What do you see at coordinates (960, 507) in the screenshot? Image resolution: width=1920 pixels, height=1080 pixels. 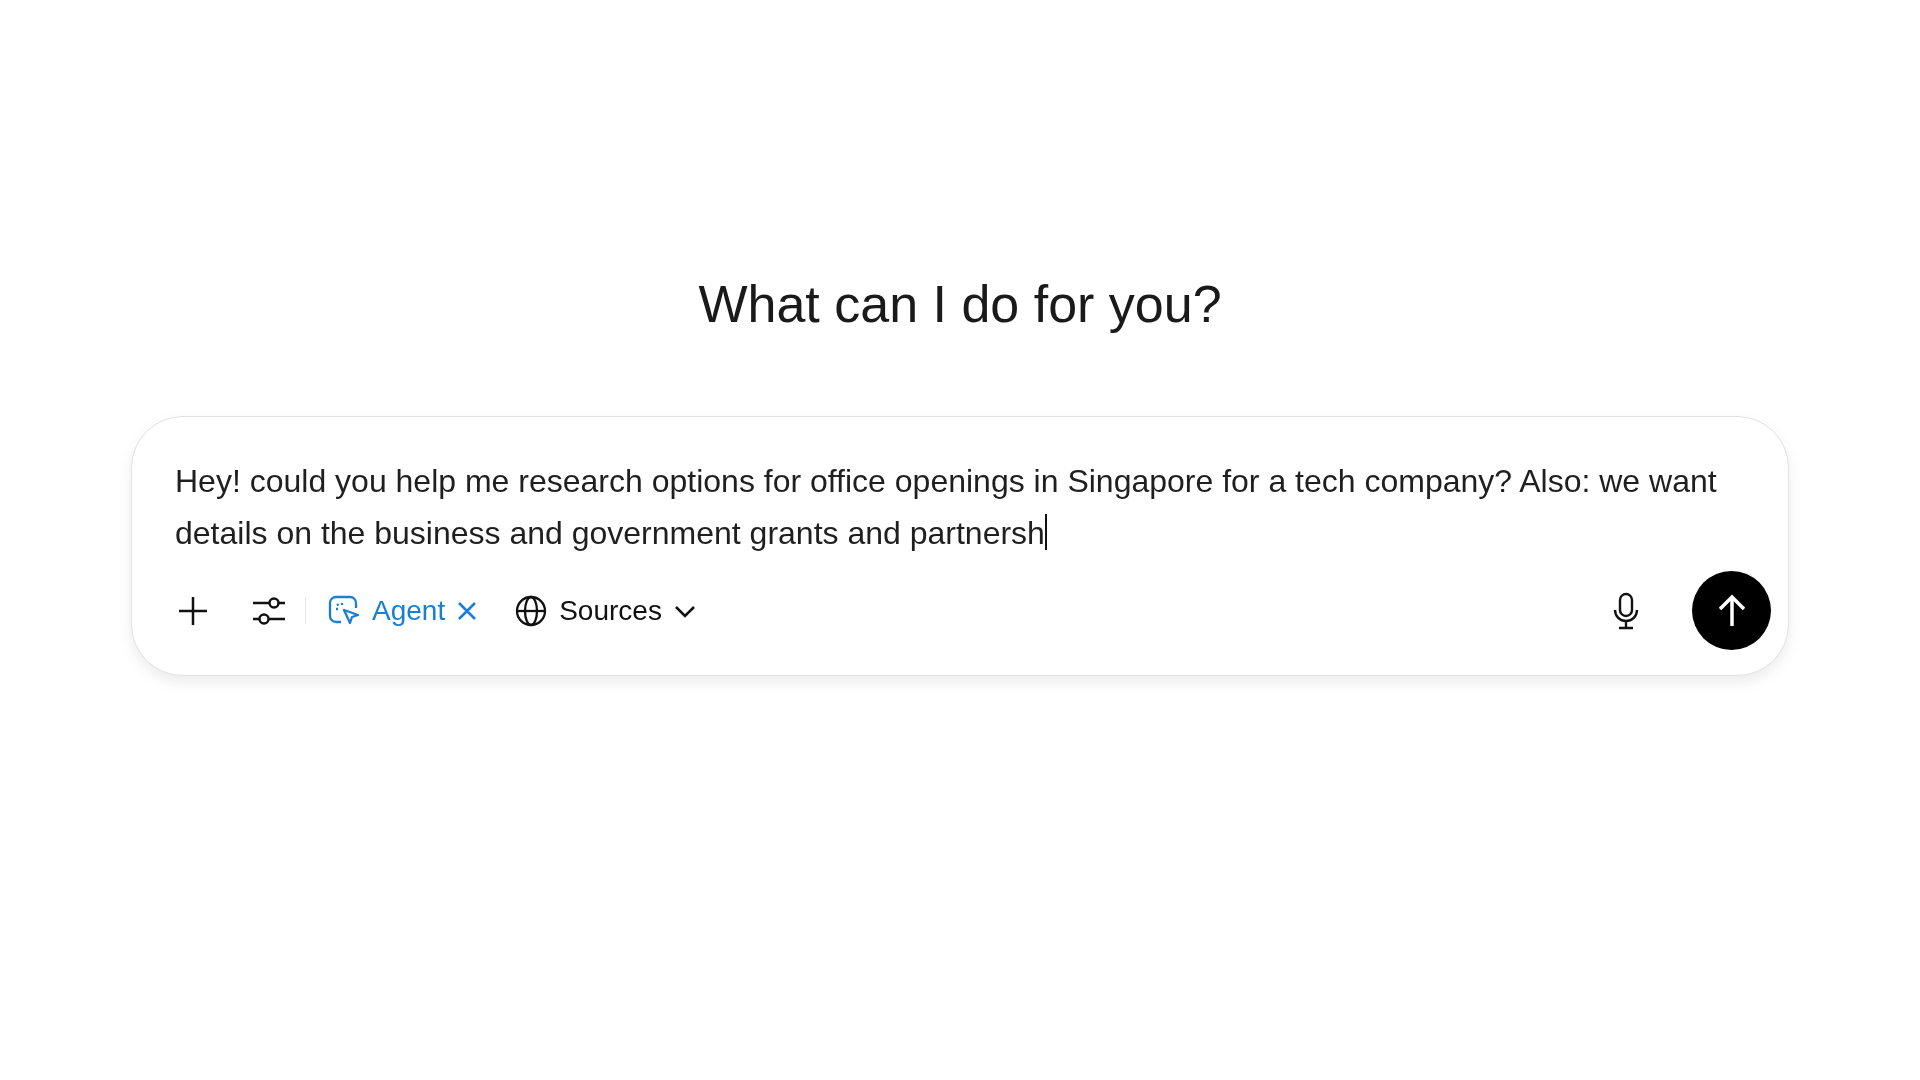 I see `message-input: Hey! could you help me research options for office openings in Singapore for a tech company? Also: we want details on the business and government grants and partnersh` at bounding box center [960, 507].